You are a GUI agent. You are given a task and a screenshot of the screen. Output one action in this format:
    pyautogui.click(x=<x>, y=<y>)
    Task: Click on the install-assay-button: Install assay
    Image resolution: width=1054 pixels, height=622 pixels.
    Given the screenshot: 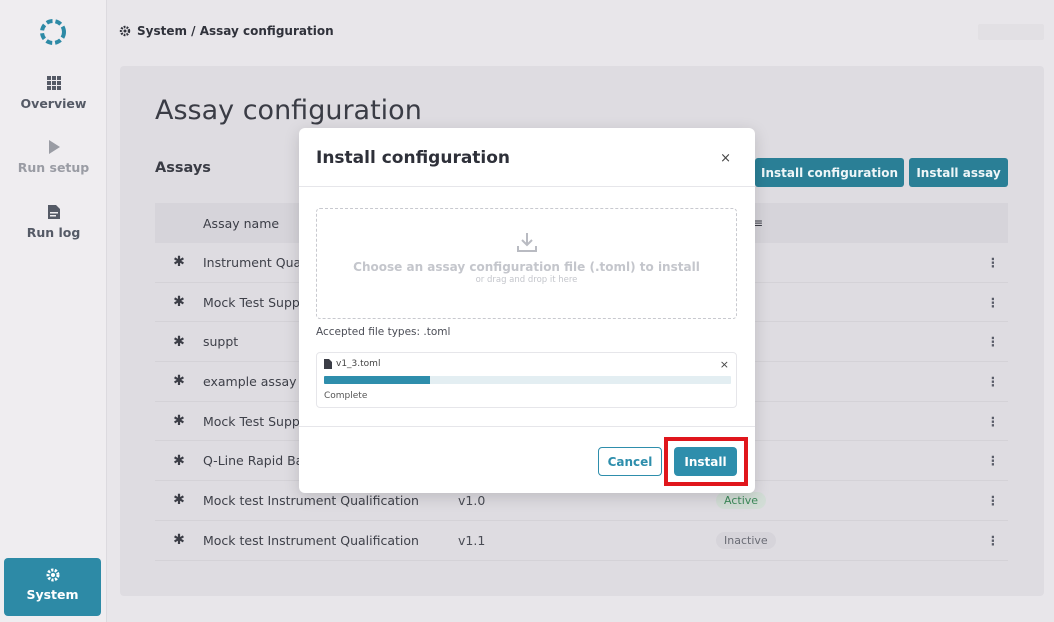 What is the action you would take?
    pyautogui.click(x=958, y=172)
    